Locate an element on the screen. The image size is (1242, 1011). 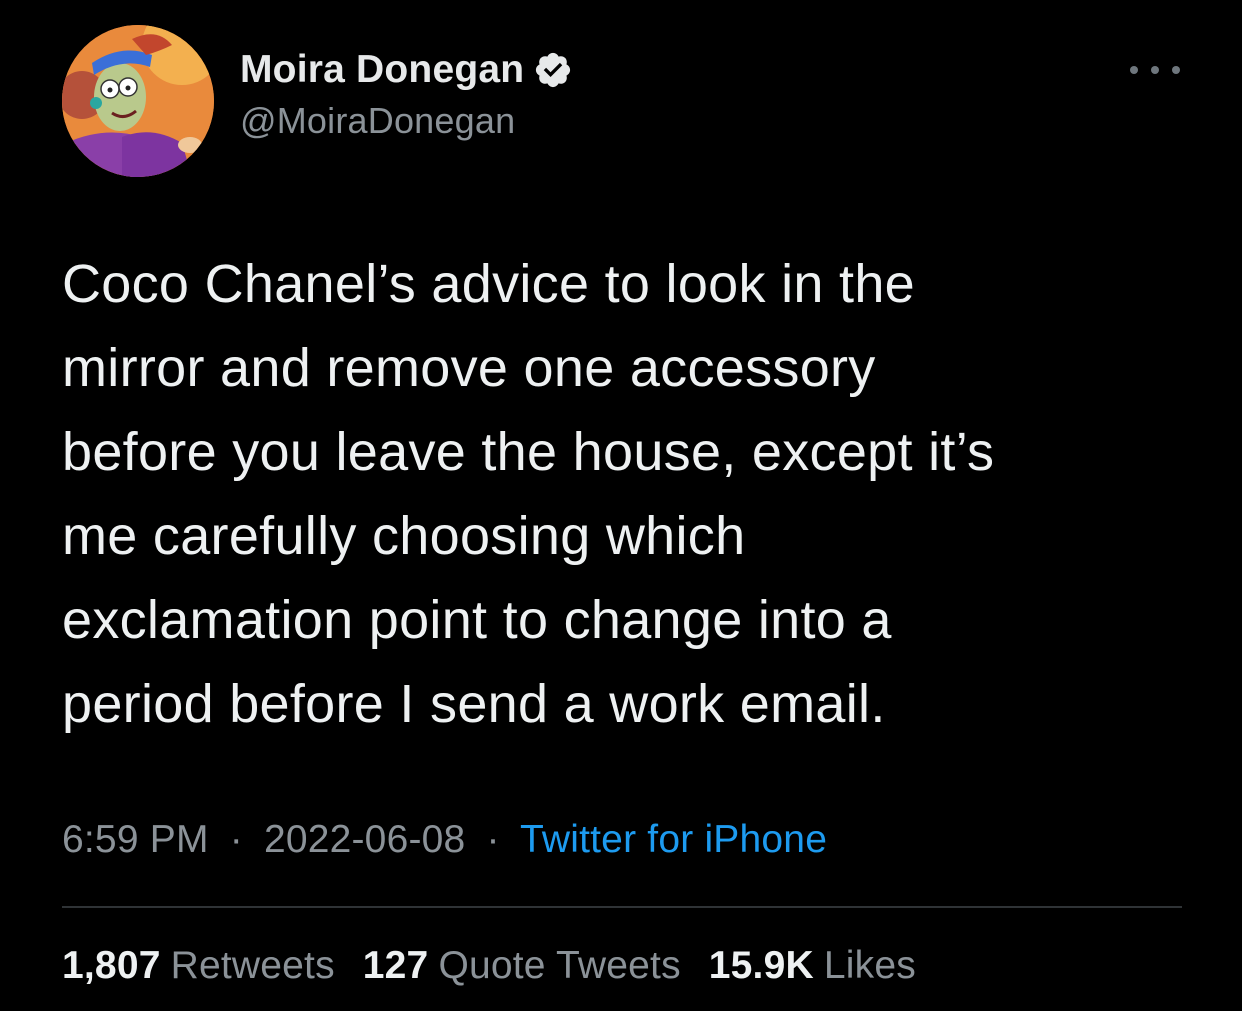
tweet-stats: 1,807 Retweets 127 Quote Tweets 15.9K Likes is located at coordinates (503, 966).